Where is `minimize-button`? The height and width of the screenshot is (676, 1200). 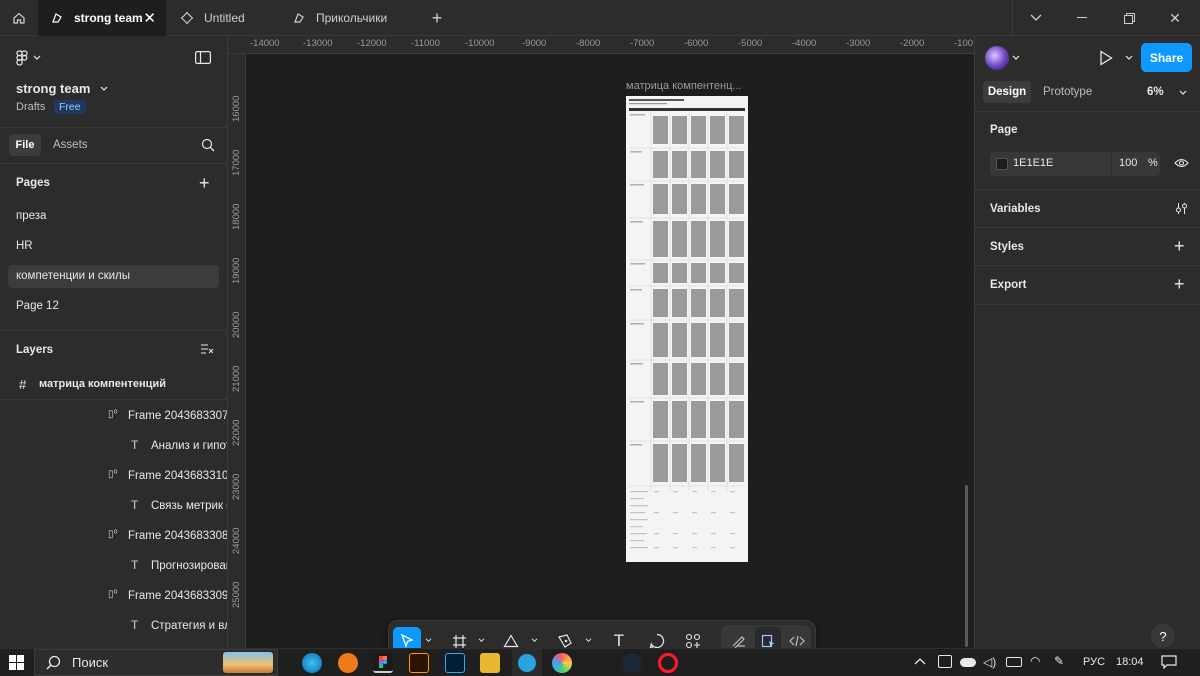
minimize-button is located at coordinates (1082, 18).